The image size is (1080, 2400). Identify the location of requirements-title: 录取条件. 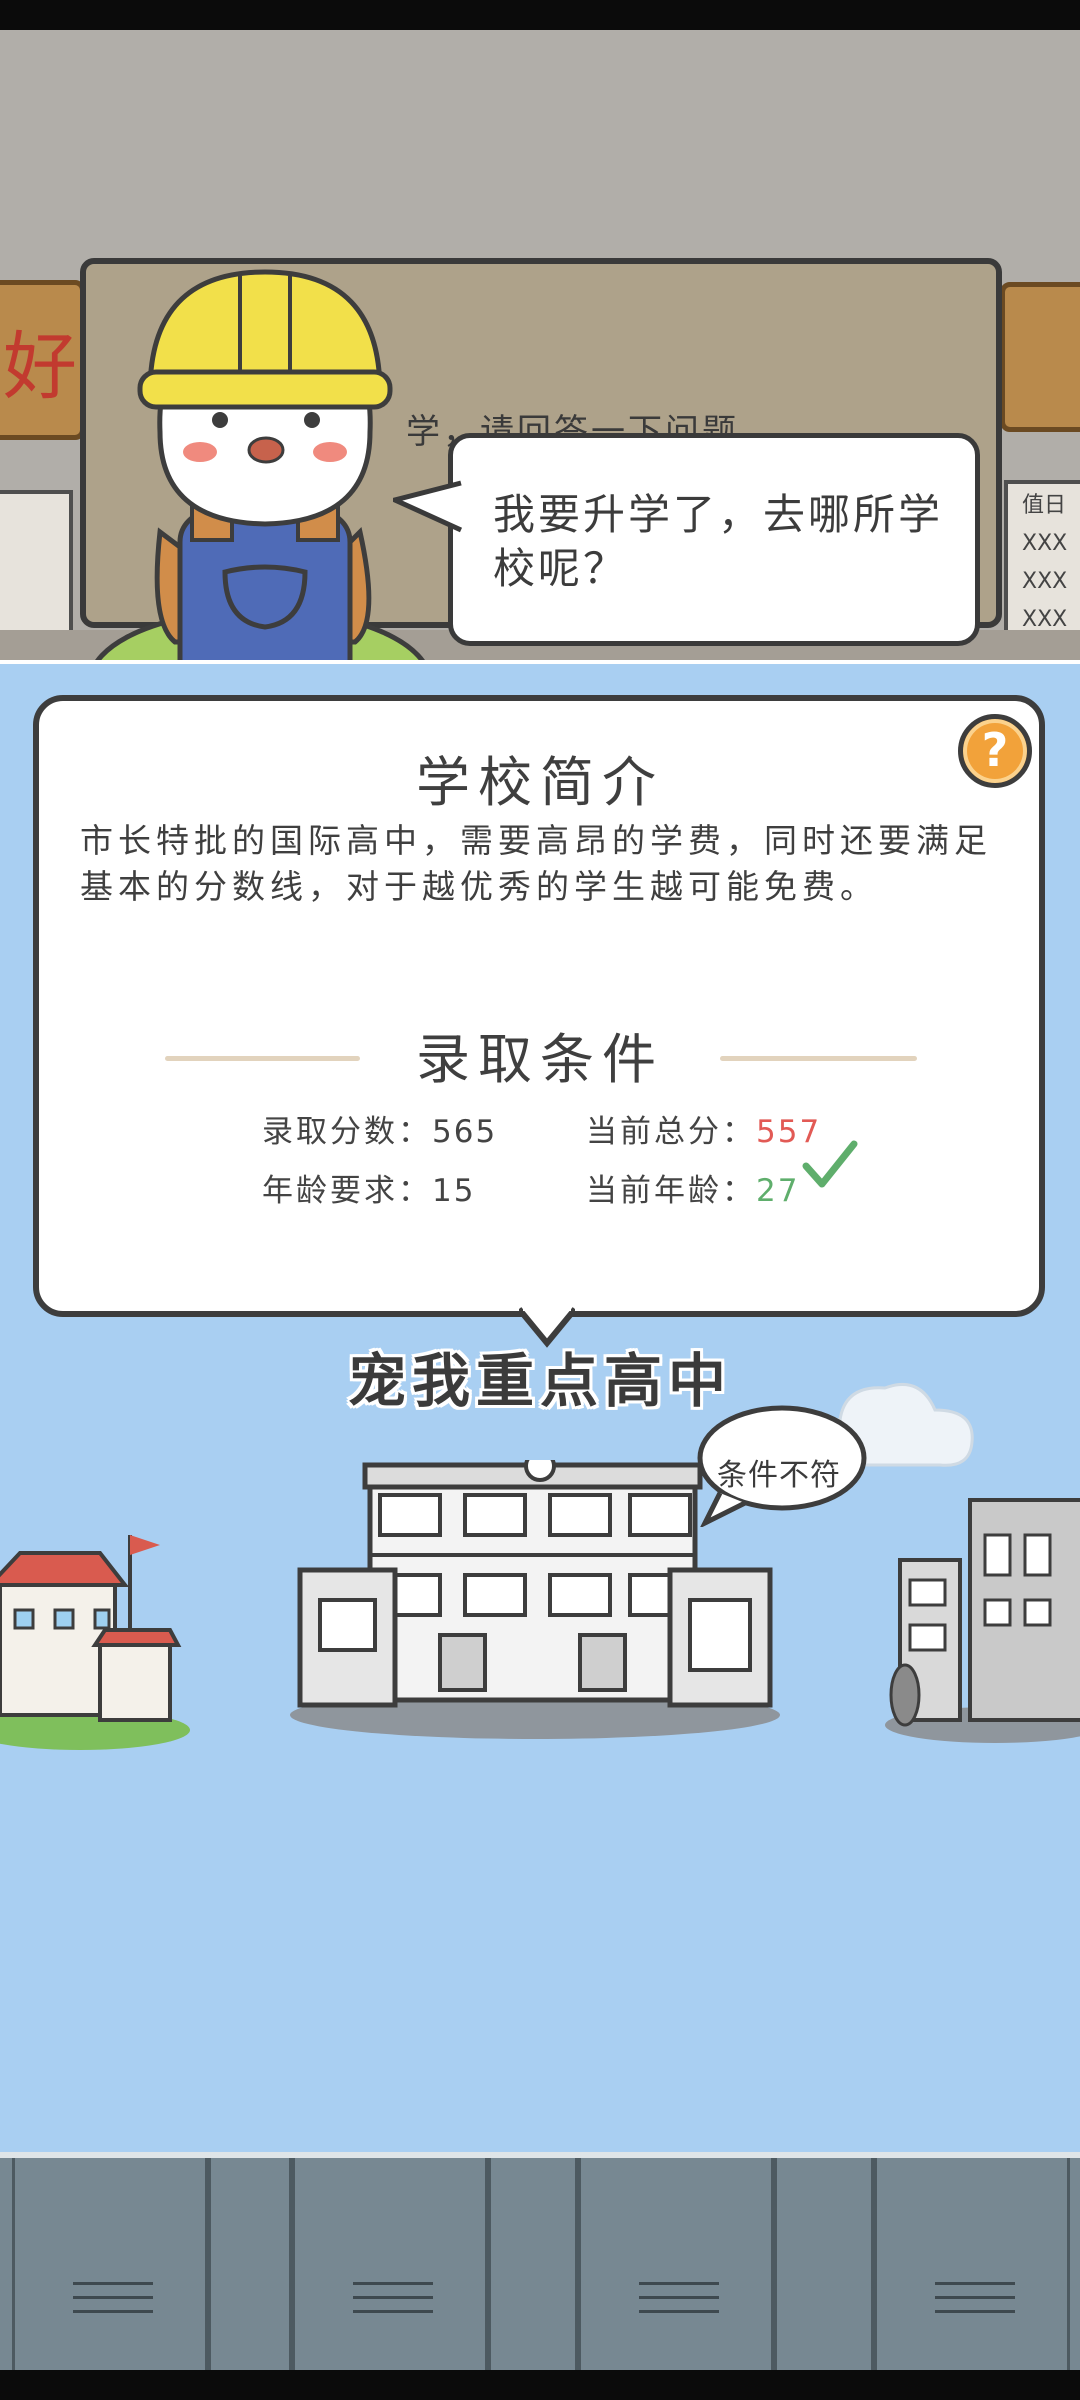
(540, 1059).